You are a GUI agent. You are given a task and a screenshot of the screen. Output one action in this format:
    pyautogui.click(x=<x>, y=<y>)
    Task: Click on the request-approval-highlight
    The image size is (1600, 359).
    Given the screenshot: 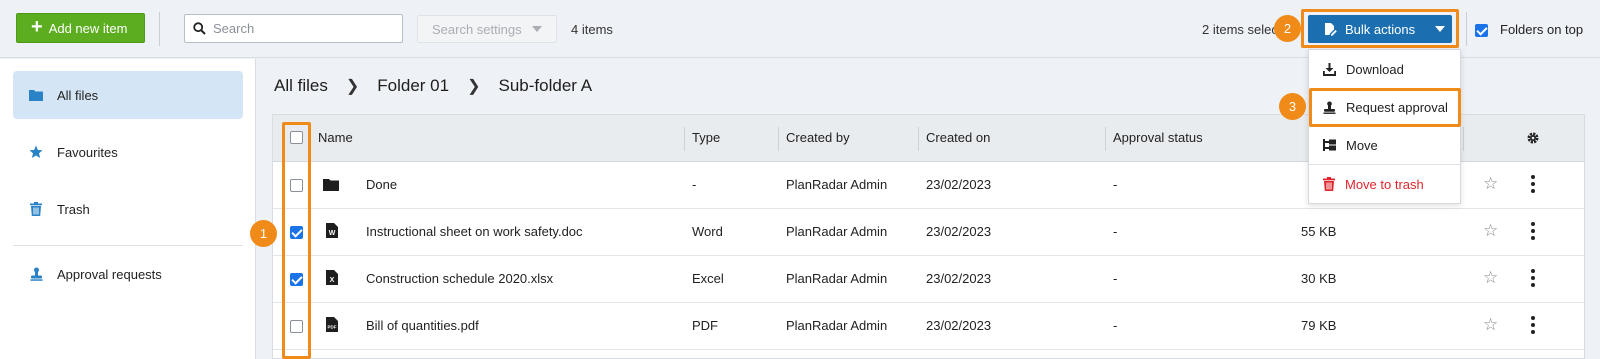 What is the action you would take?
    pyautogui.click(x=1385, y=107)
    